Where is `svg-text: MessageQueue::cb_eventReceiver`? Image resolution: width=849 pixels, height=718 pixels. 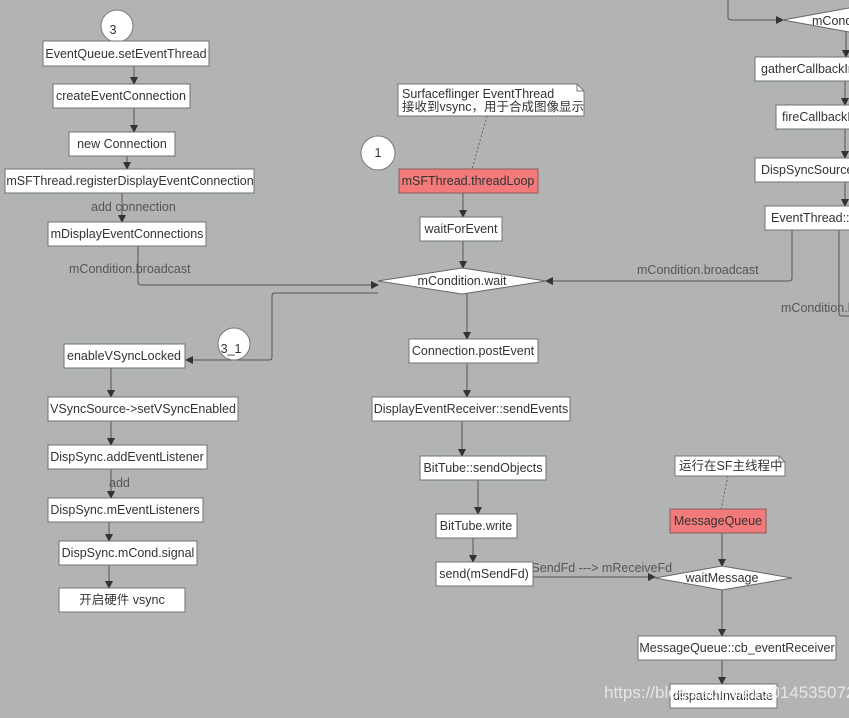
svg-text: MessageQueue::cb_eventReceiver is located at coordinates (736, 648).